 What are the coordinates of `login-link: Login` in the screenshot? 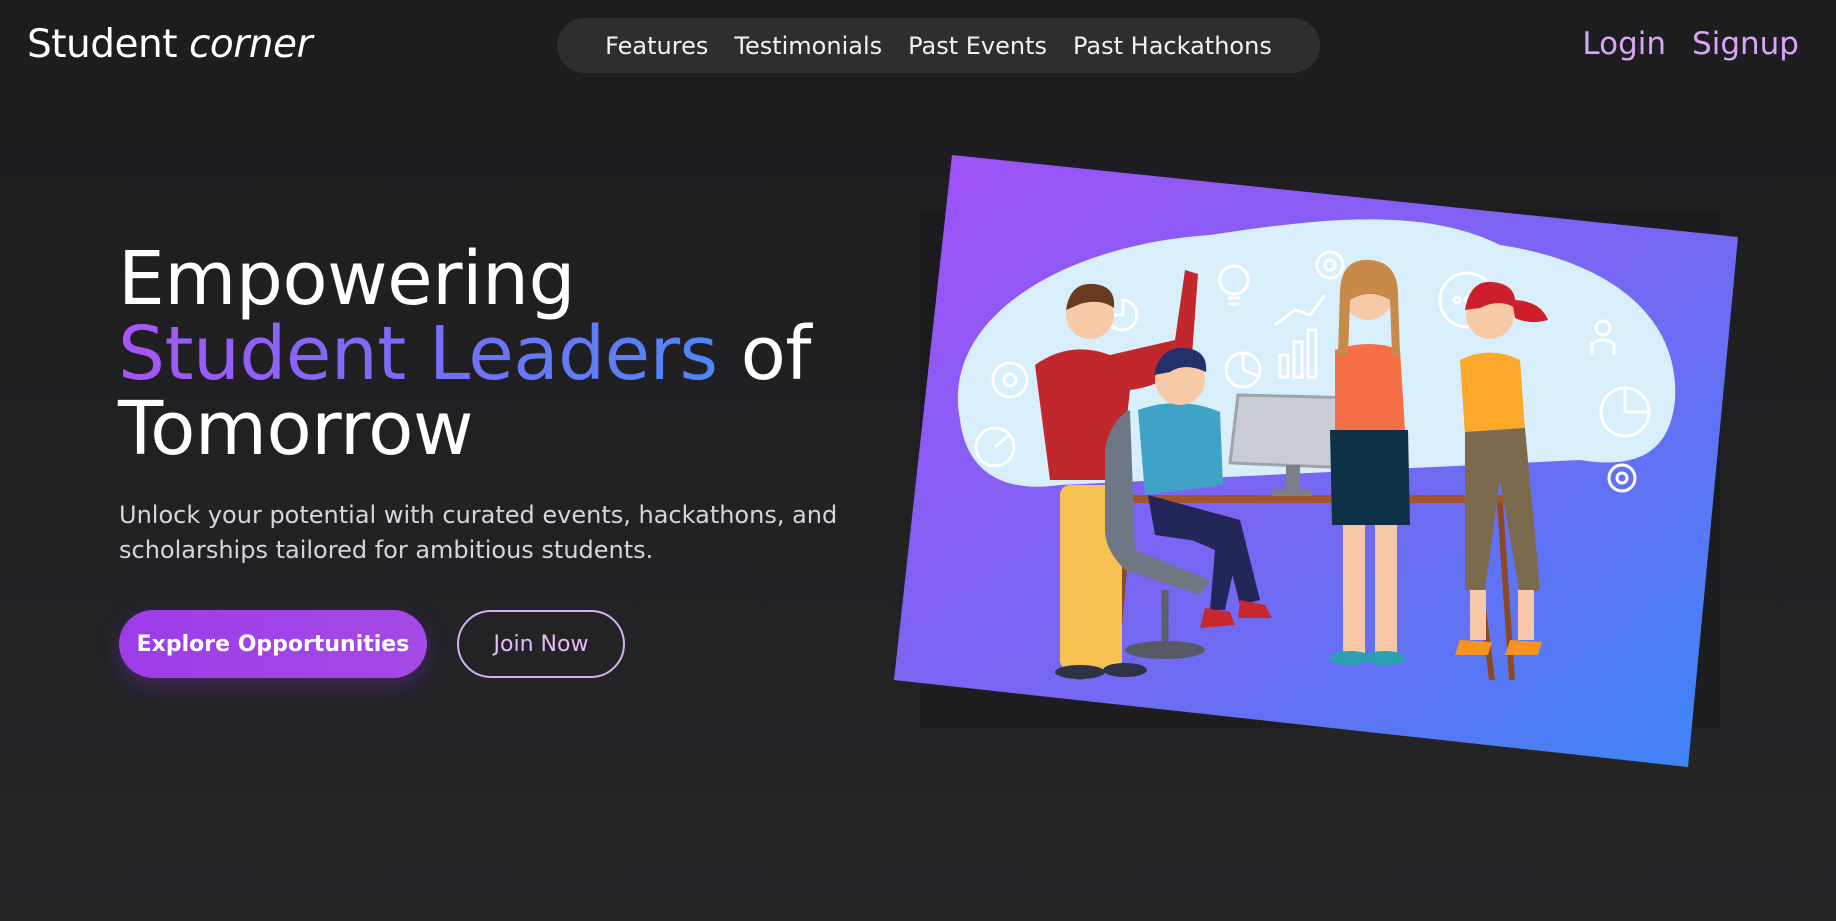 It's located at (1624, 44).